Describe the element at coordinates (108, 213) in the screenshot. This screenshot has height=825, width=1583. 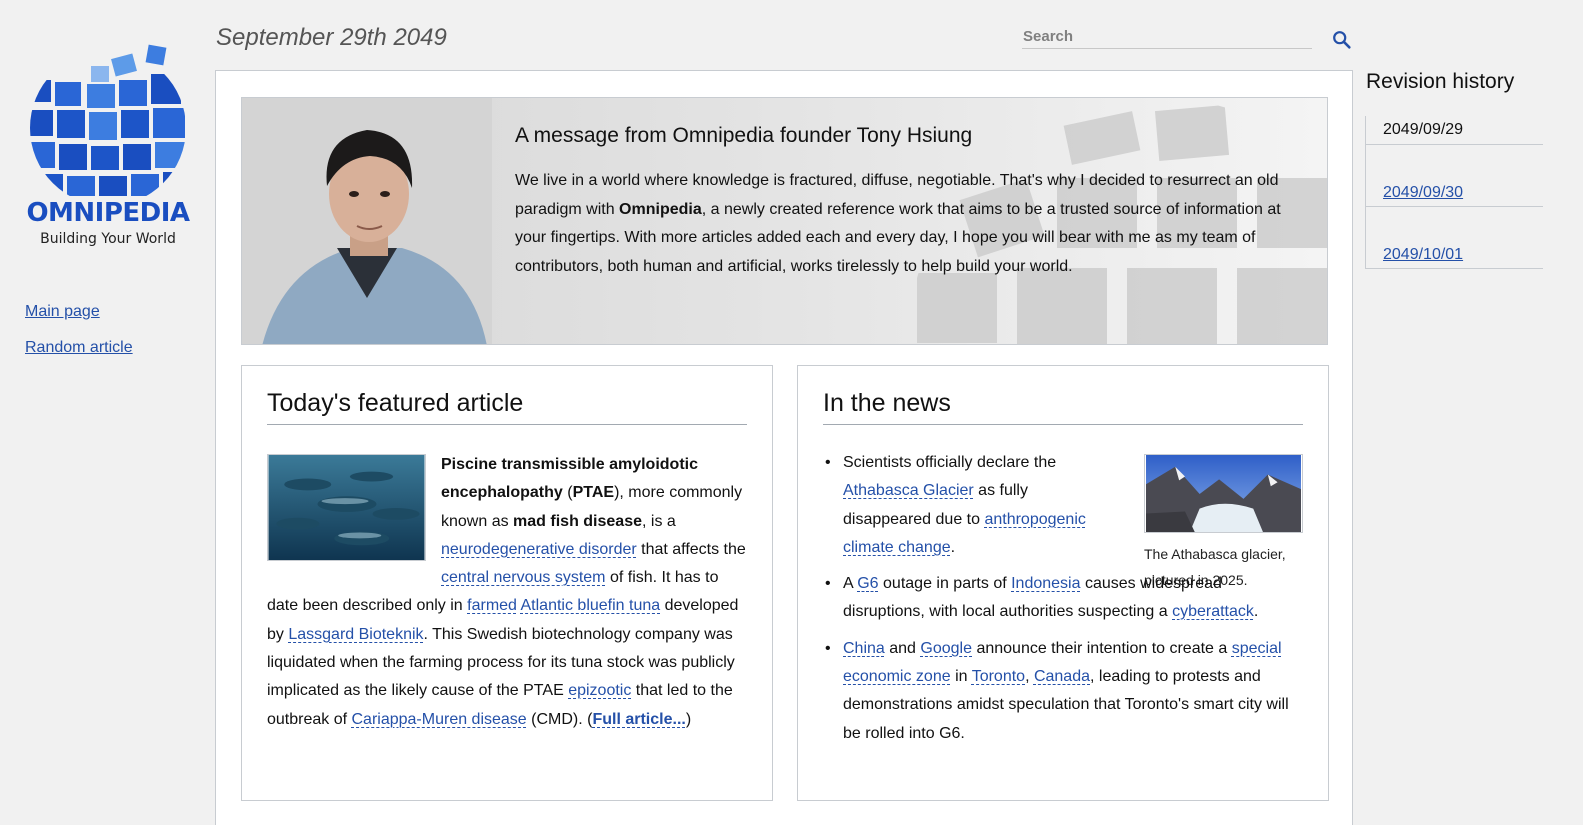
I see `brand-name: OMNIPEDIA` at that location.